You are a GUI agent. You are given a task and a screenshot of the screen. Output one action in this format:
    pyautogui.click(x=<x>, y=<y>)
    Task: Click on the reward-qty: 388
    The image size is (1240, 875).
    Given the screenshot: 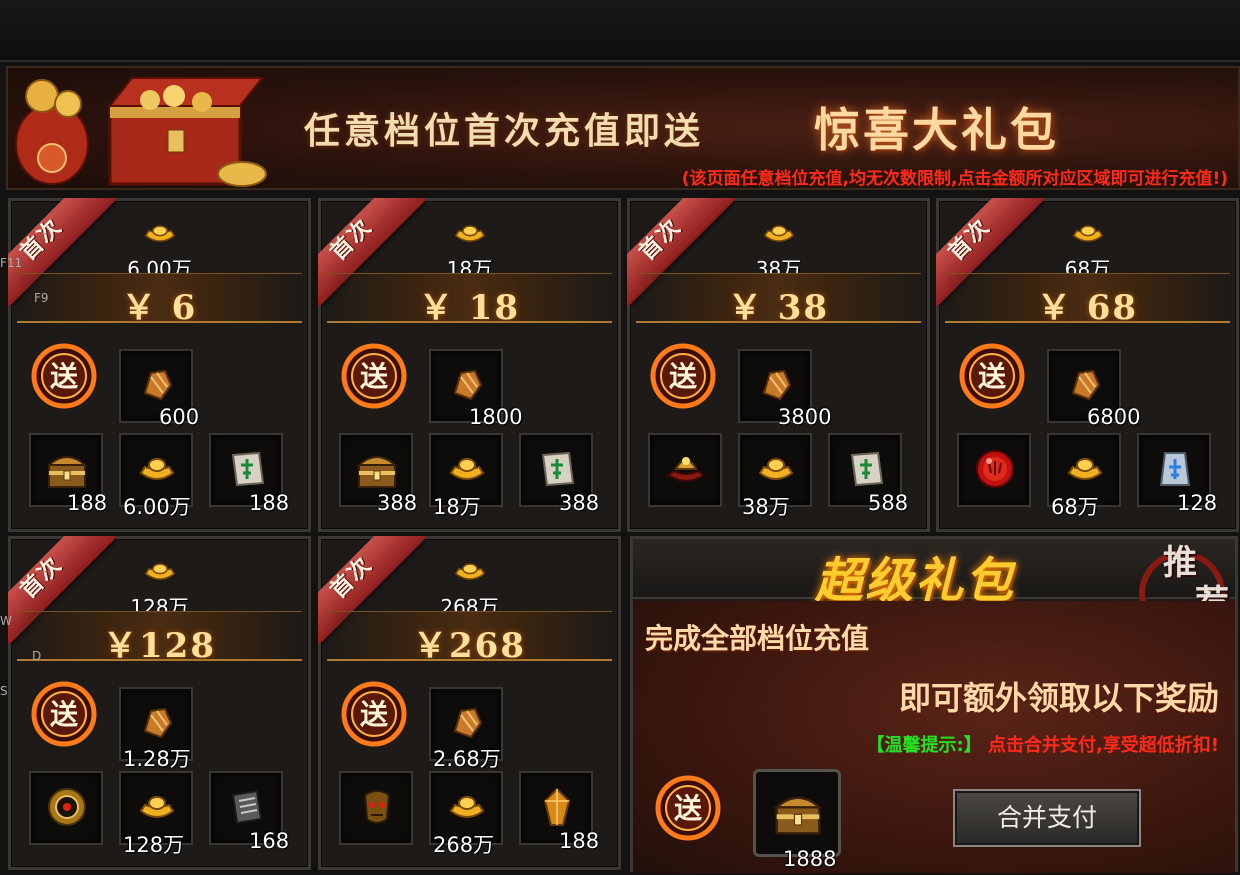 What is the action you would take?
    pyautogui.click(x=579, y=503)
    